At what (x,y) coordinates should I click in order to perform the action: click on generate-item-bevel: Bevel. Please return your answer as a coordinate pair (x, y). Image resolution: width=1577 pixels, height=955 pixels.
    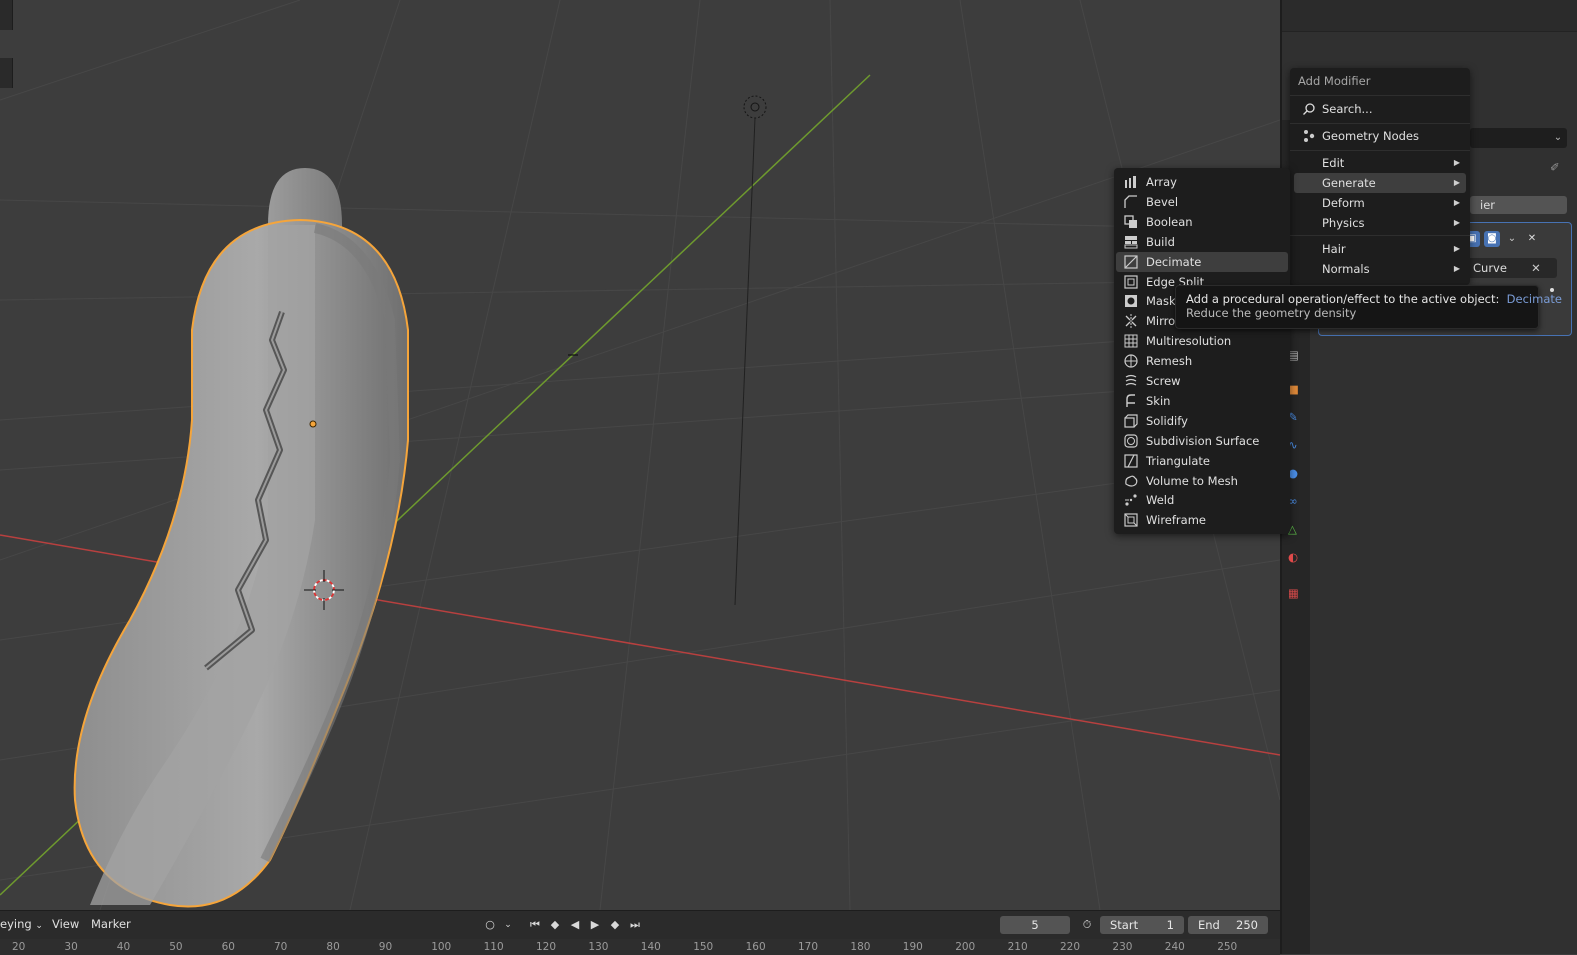
    Looking at the image, I should click on (1202, 202).